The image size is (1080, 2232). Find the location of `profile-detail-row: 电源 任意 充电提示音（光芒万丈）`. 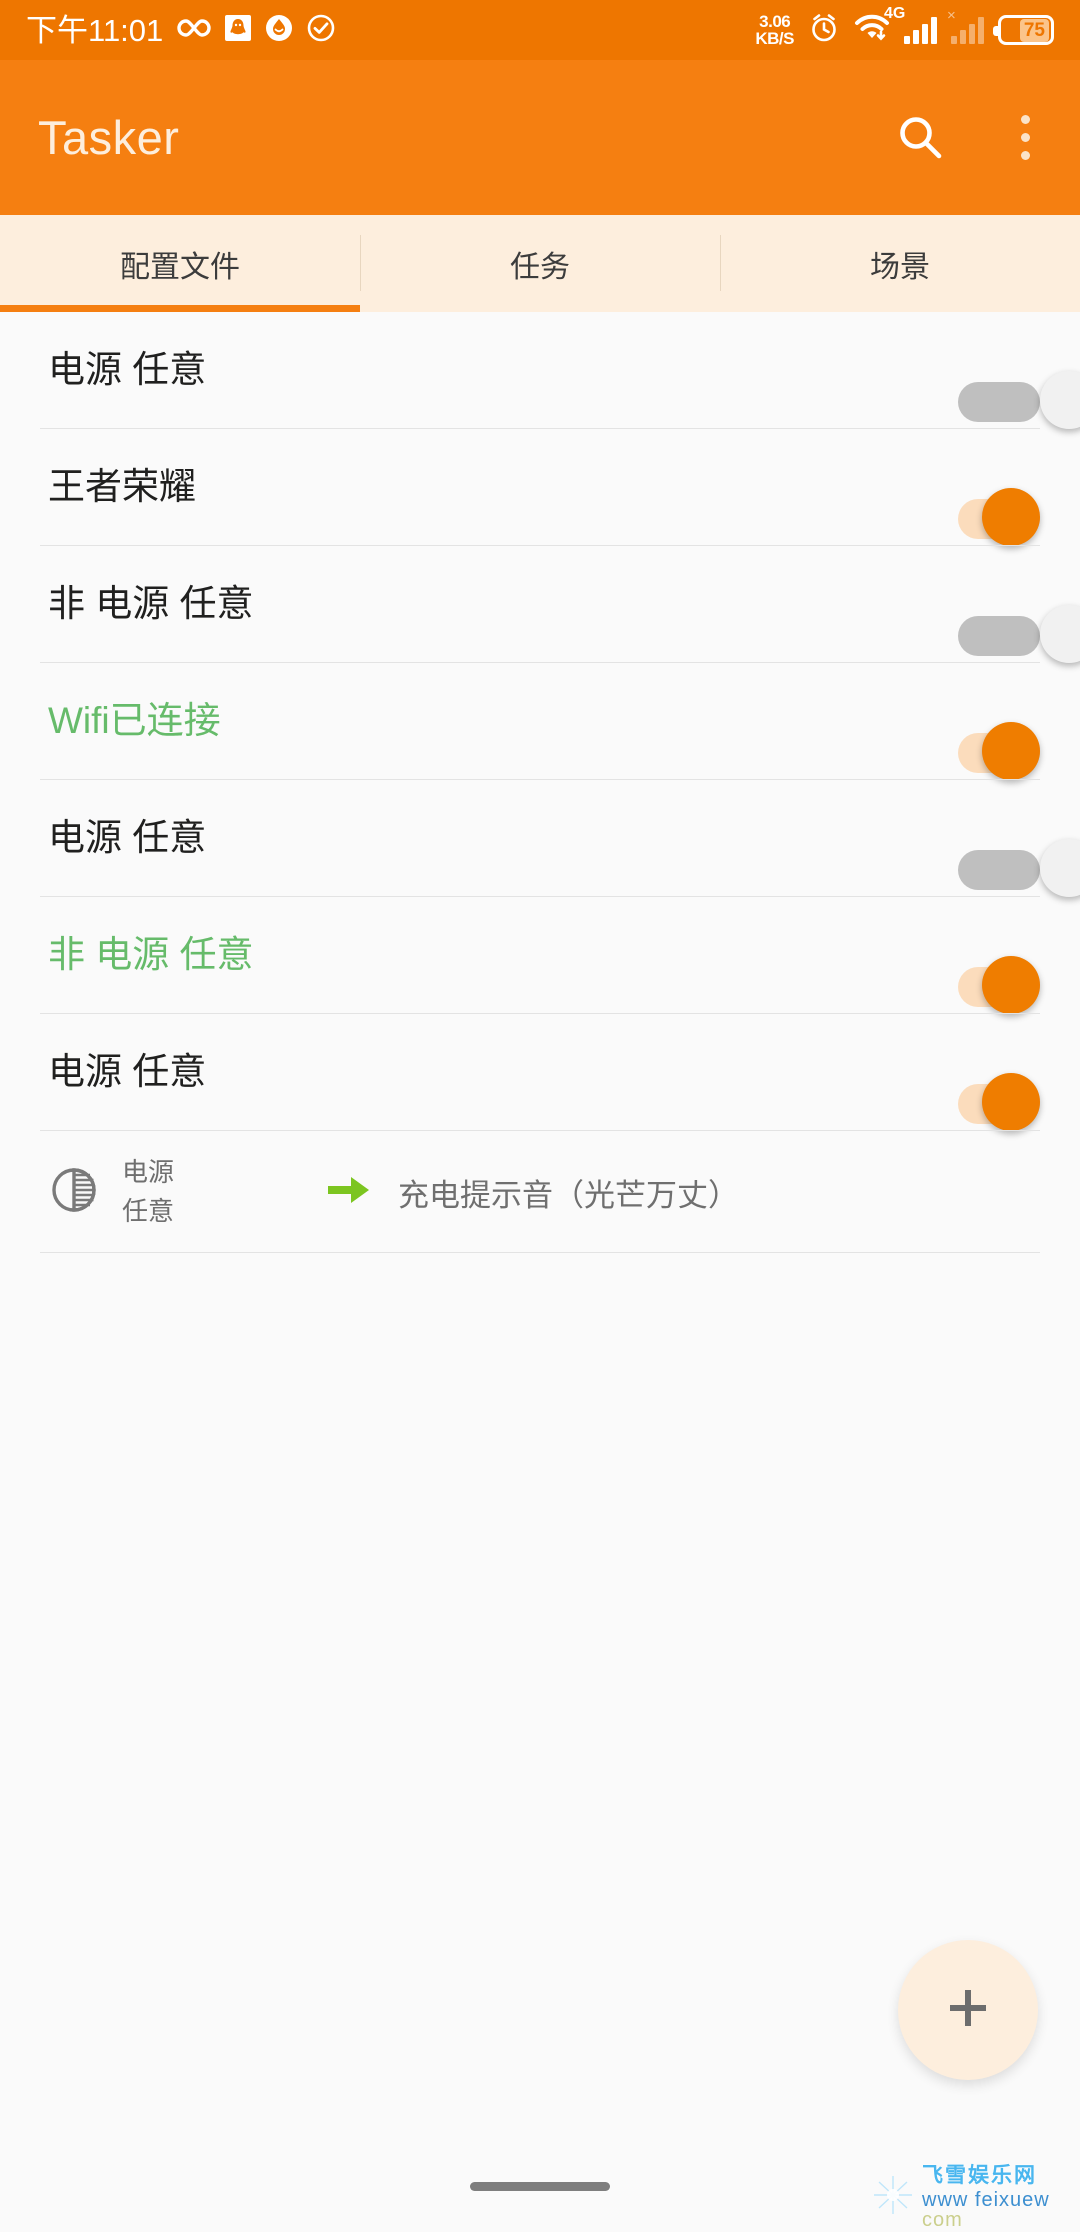

profile-detail-row: 电源 任意 充电提示音（光芒万丈） is located at coordinates (540, 1192).